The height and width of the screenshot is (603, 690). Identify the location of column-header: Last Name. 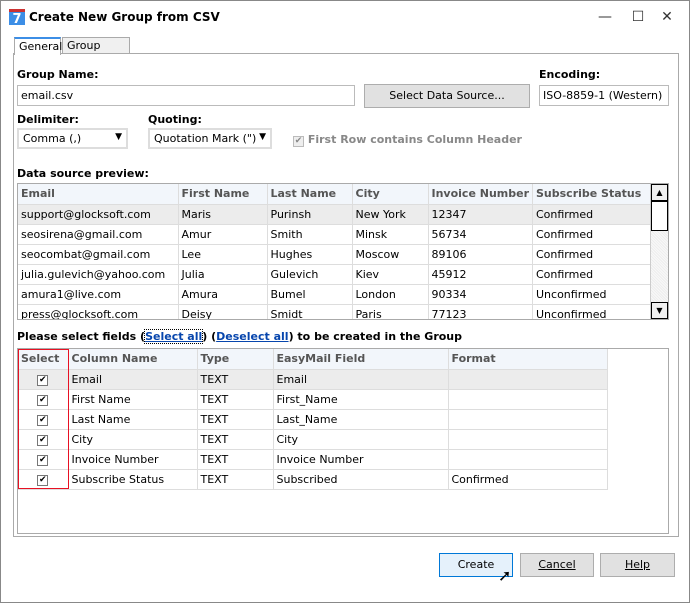
(310, 194).